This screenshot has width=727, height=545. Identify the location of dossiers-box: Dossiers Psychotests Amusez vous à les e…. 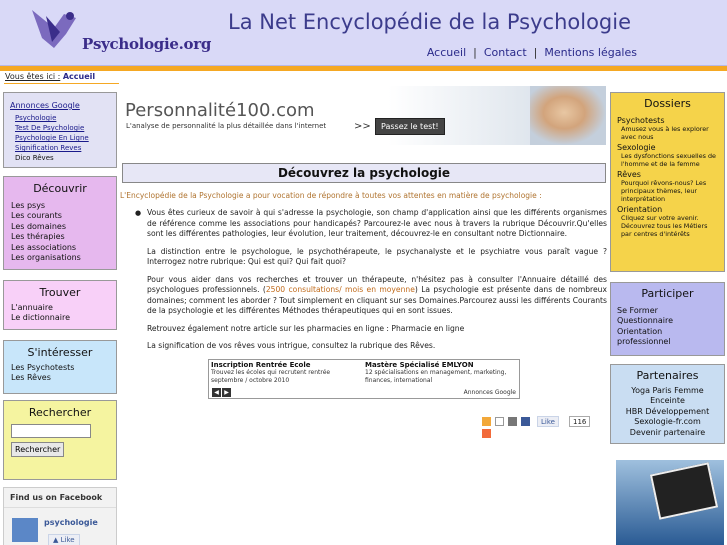
(667, 182).